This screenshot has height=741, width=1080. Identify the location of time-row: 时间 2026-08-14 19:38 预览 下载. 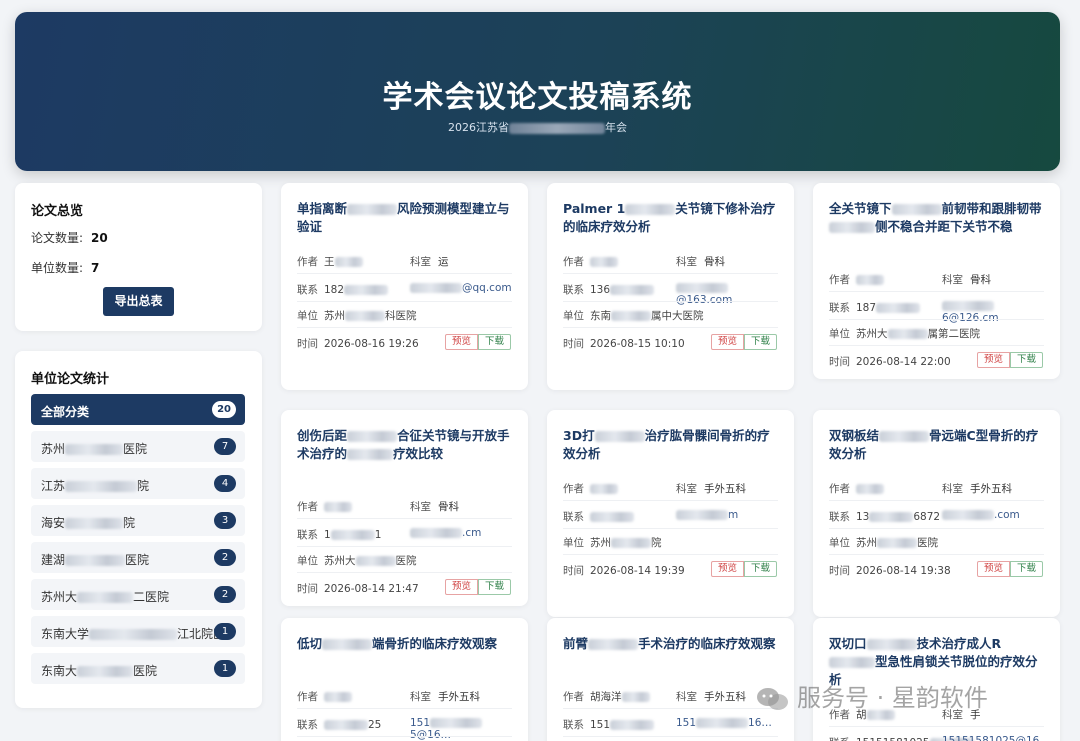
(936, 569).